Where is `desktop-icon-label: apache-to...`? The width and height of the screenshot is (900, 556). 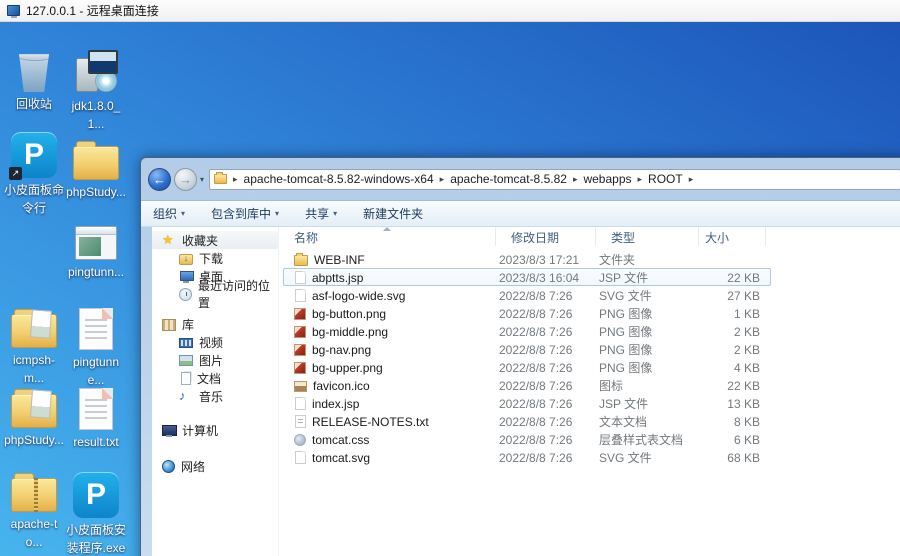 desktop-icon-label: apache-to... is located at coordinates (34, 533).